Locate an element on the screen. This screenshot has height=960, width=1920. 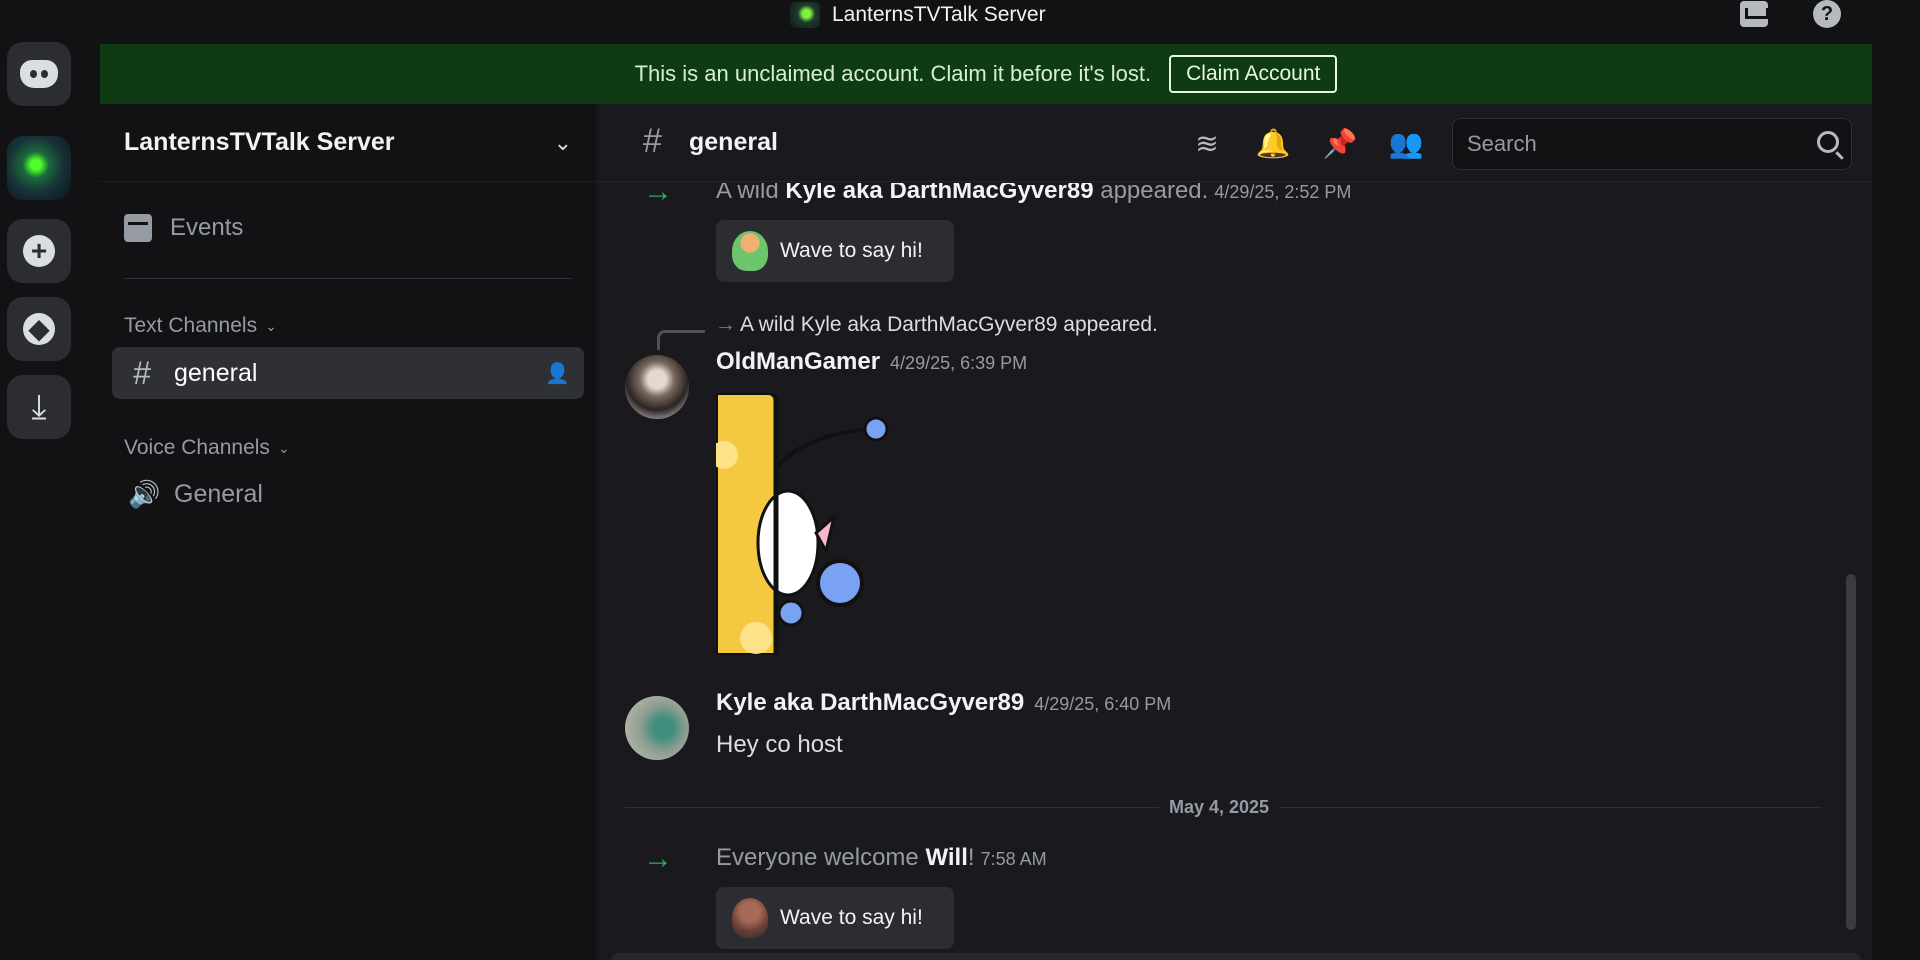
search-box is located at coordinates (1652, 144).